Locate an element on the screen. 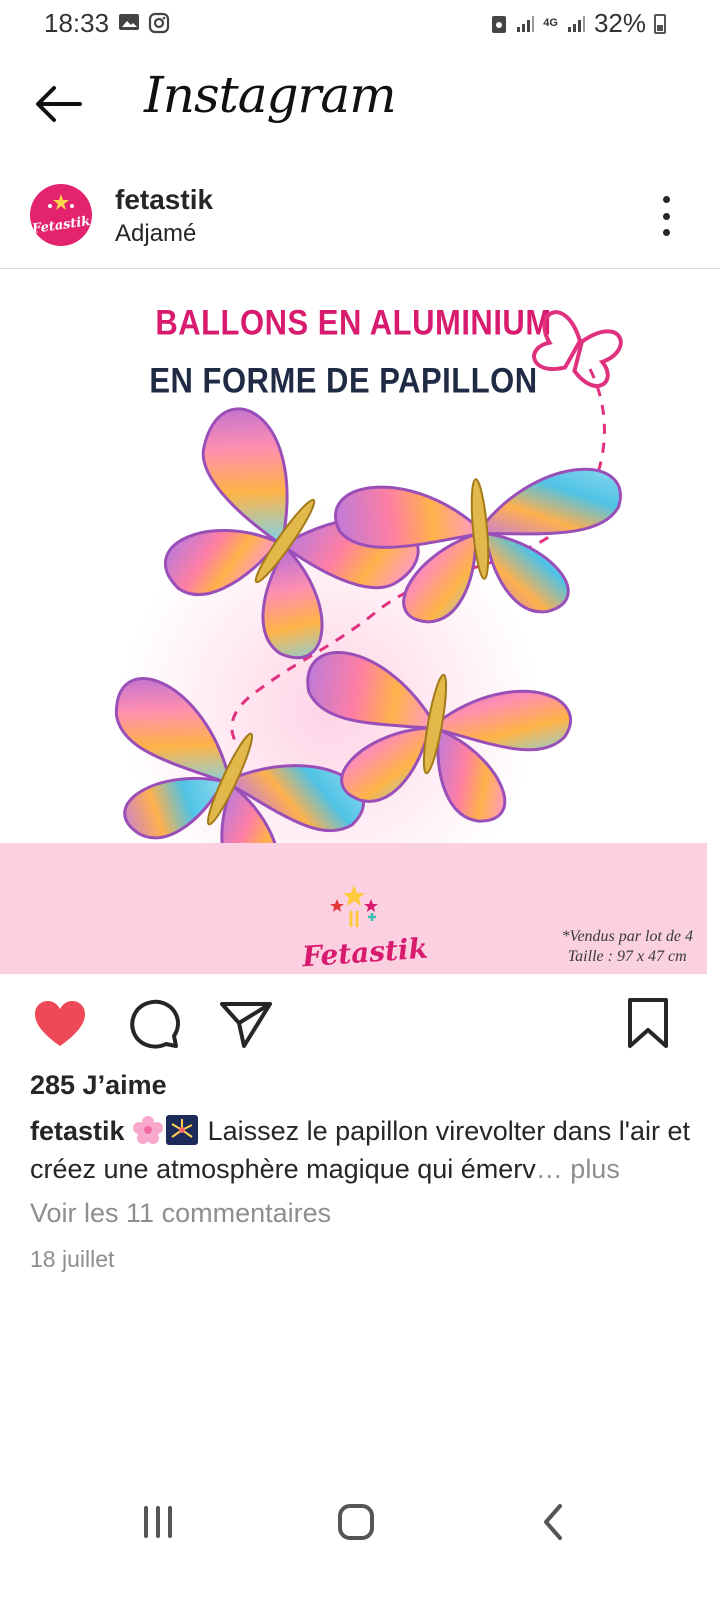  likes-count: 285 J’aime is located at coordinates (98, 1085).